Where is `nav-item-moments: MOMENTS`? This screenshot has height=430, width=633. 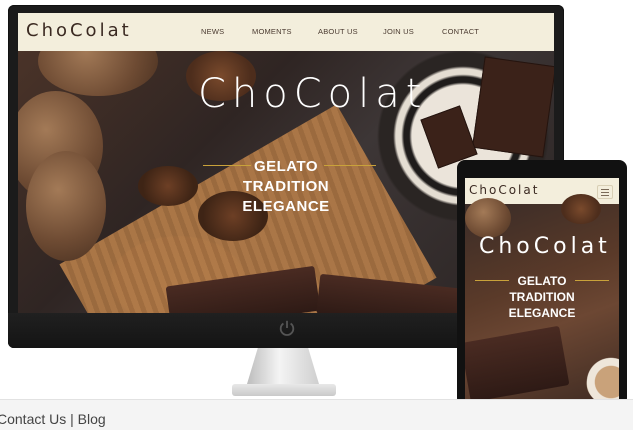
nav-item-moments: MOMENTS is located at coordinates (272, 31).